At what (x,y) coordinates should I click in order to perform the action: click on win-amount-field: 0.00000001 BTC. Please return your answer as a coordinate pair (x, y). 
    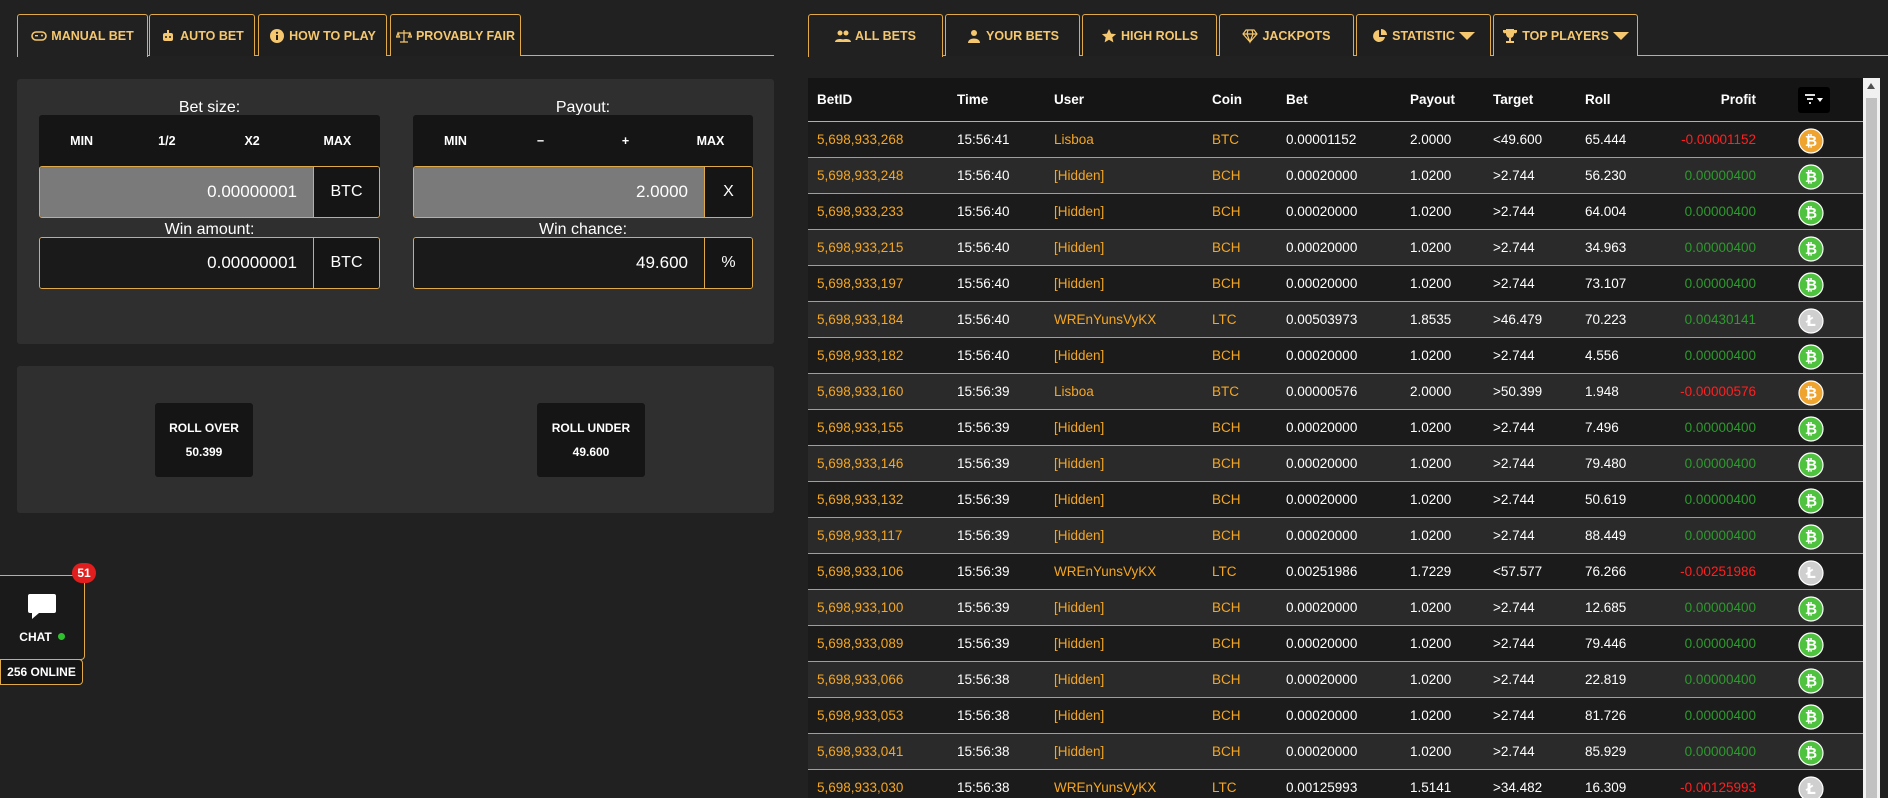
    Looking at the image, I should click on (209, 263).